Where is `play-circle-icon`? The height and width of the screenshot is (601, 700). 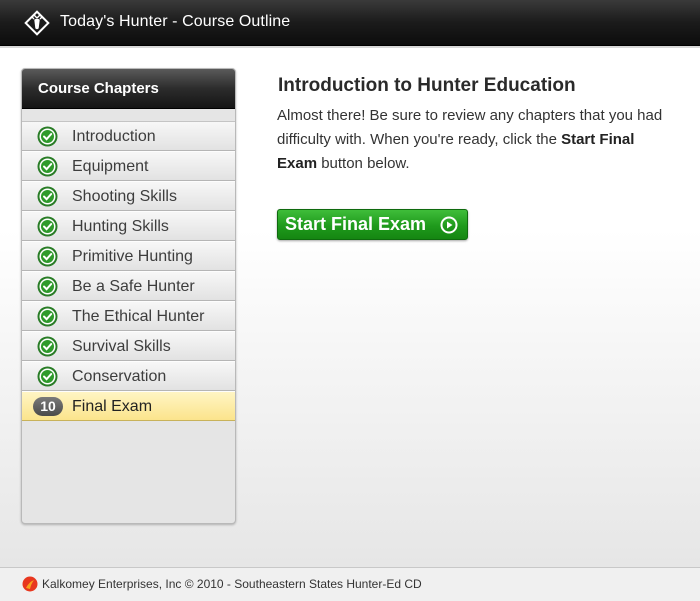
play-circle-icon is located at coordinates (449, 225).